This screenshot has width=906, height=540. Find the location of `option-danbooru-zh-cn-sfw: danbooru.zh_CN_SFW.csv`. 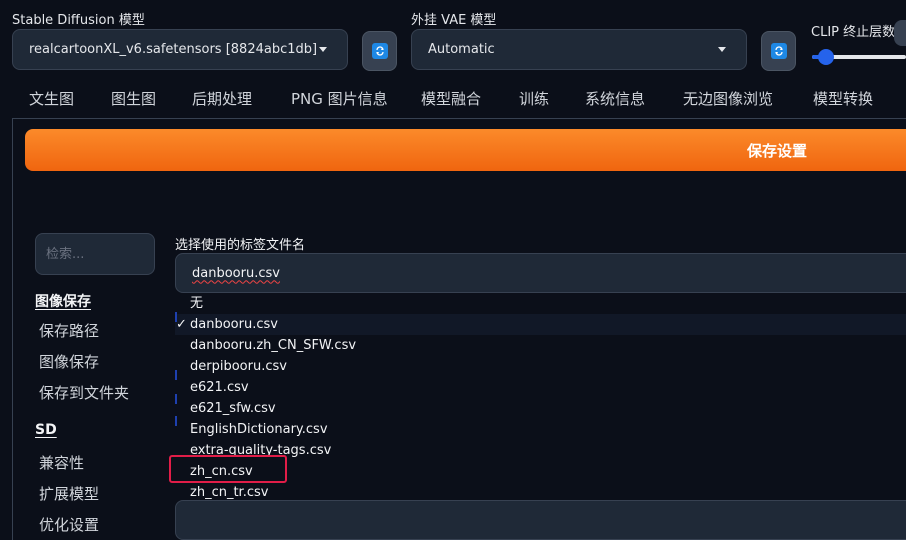

option-danbooru-zh-cn-sfw: danbooru.zh_CN_SFW.csv is located at coordinates (273, 345).